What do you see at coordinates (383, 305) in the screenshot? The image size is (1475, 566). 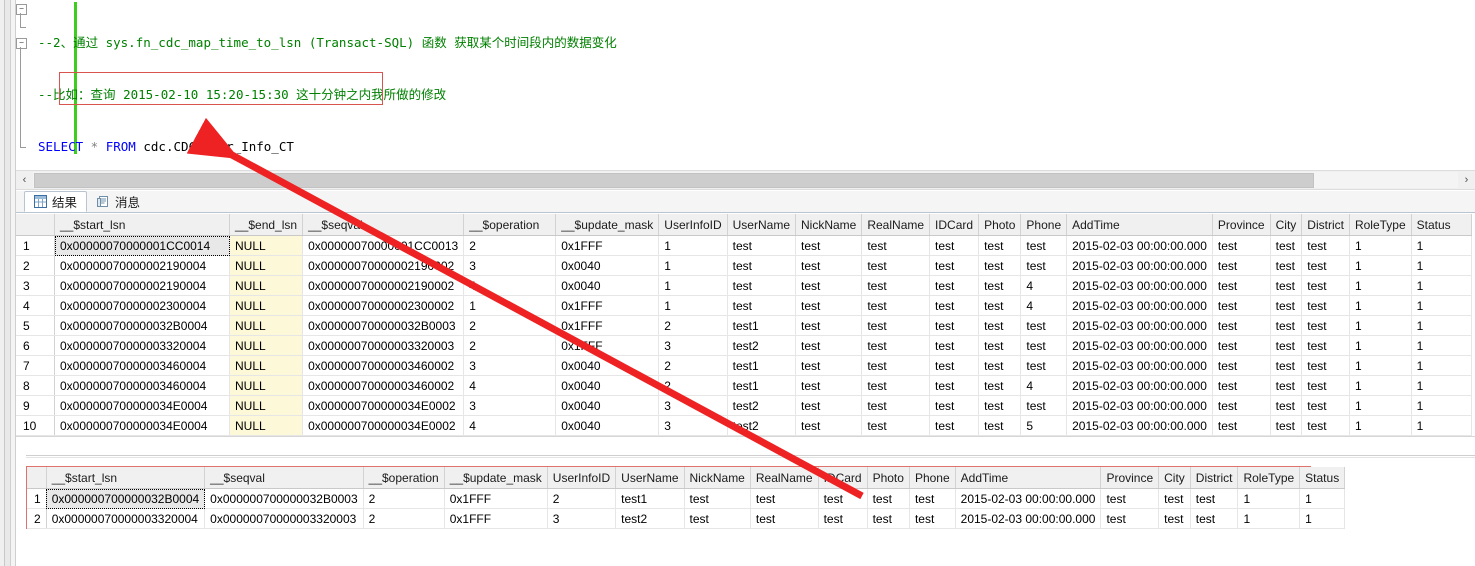 I see `table-cell: 0x00000070000002300002` at bounding box center [383, 305].